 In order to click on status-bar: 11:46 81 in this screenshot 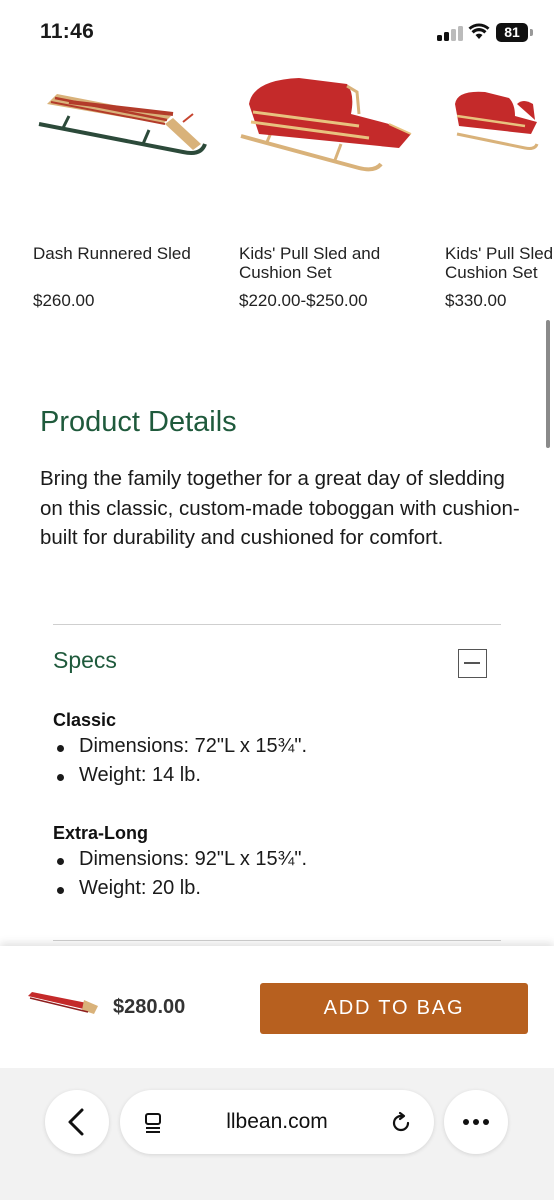, I will do `click(277, 32)`.